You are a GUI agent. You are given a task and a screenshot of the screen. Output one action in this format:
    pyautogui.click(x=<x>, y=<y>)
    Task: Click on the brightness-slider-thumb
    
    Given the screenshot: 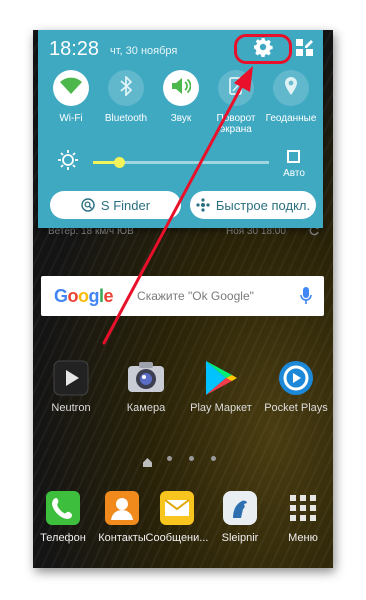 What is the action you would take?
    pyautogui.click(x=120, y=162)
    